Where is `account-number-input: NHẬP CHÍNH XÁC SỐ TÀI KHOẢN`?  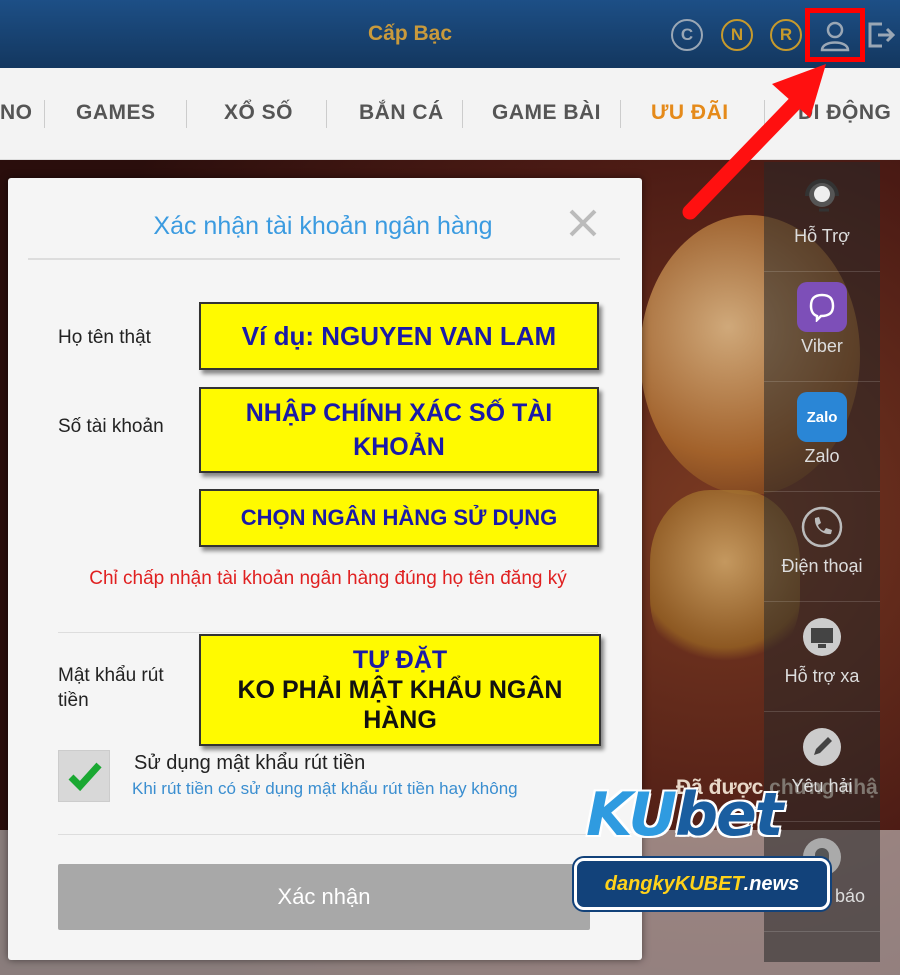
account-number-input: NHẬP CHÍNH XÁC SỐ TÀI KHOẢN is located at coordinates (399, 430).